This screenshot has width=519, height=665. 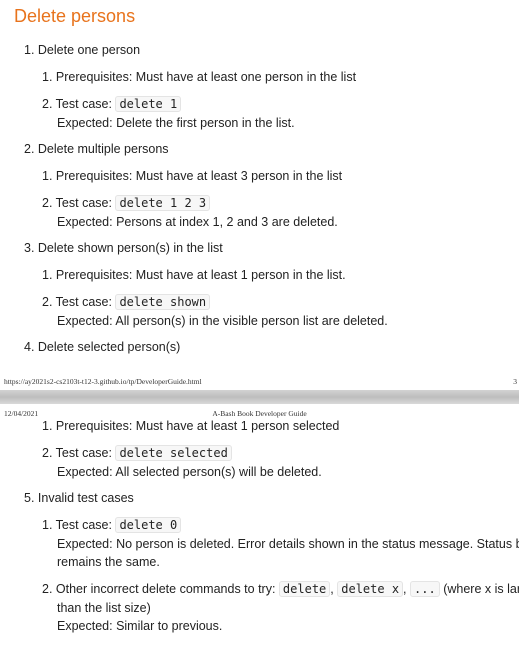 I want to click on code-command: delete 1 2 3, so click(x=163, y=203).